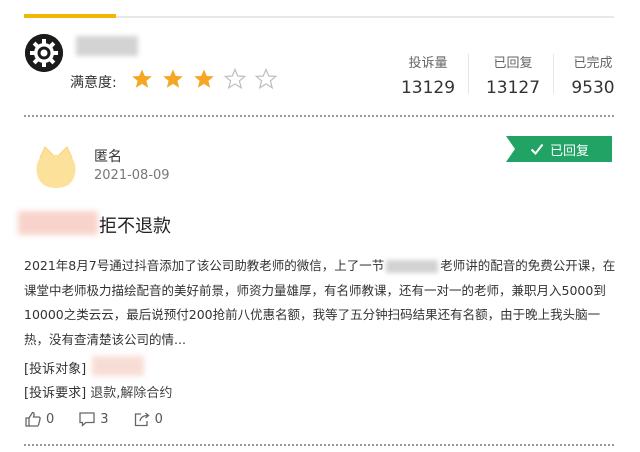  What do you see at coordinates (55, 393) in the screenshot?
I see `complaint-demand-label: [投诉要求]` at bounding box center [55, 393].